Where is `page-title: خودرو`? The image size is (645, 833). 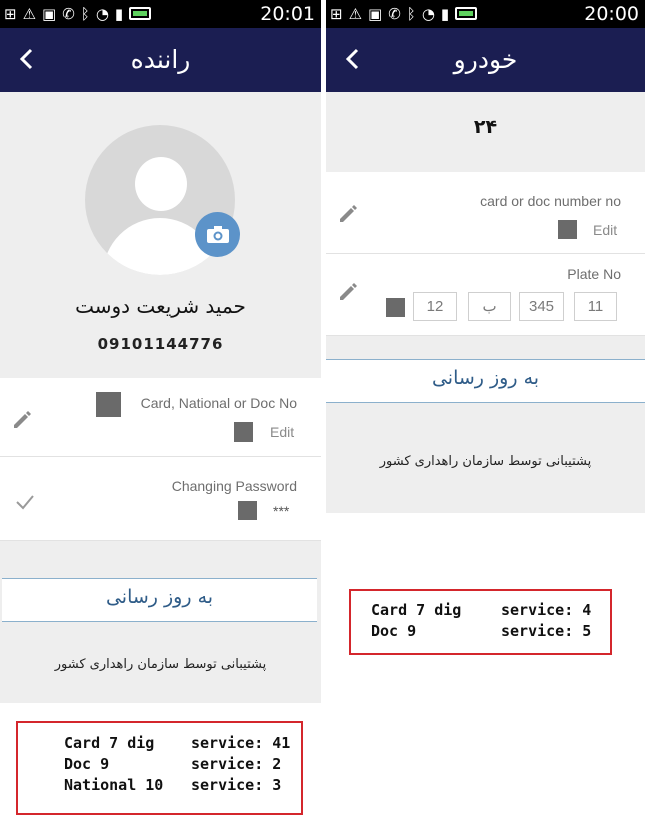 page-title: خودرو is located at coordinates (485, 59).